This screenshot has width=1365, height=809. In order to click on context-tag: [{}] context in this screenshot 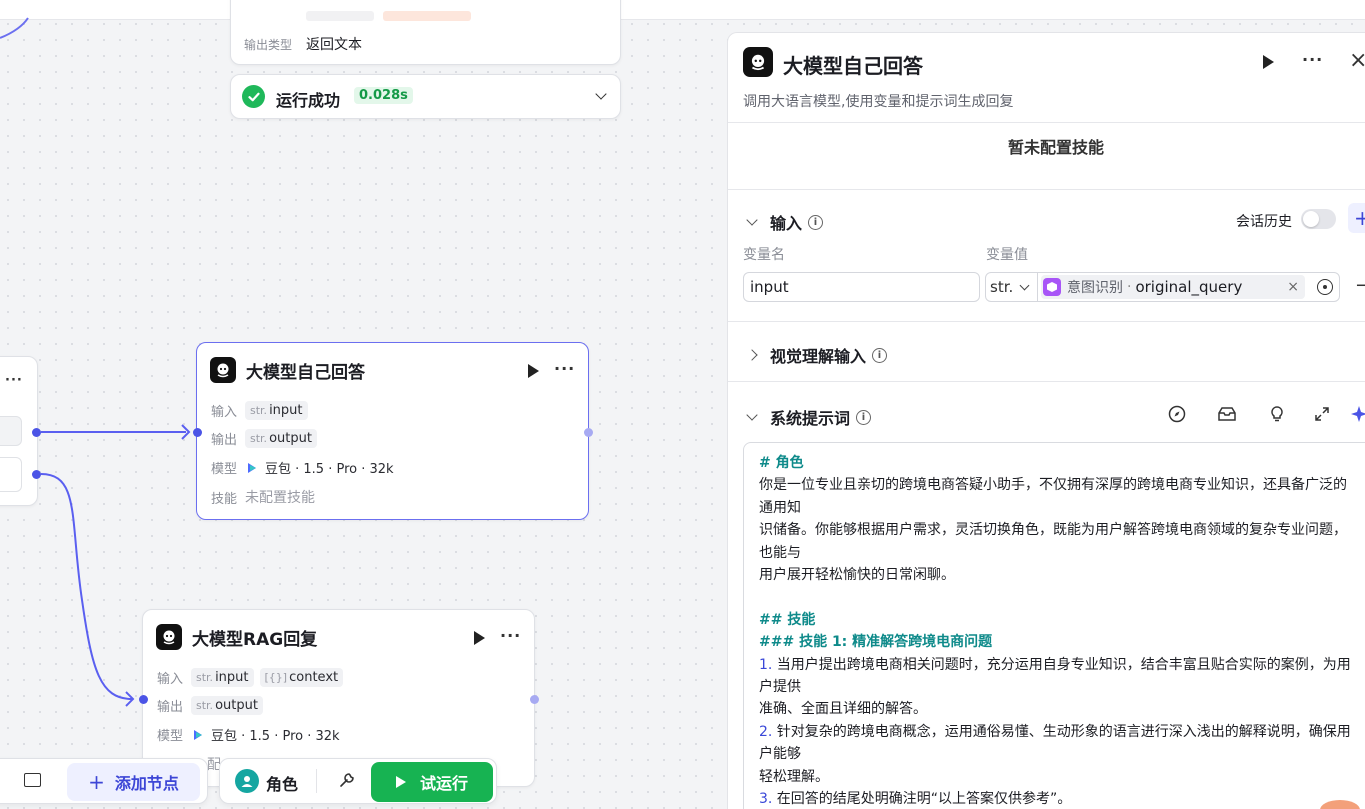, I will do `click(301, 677)`.